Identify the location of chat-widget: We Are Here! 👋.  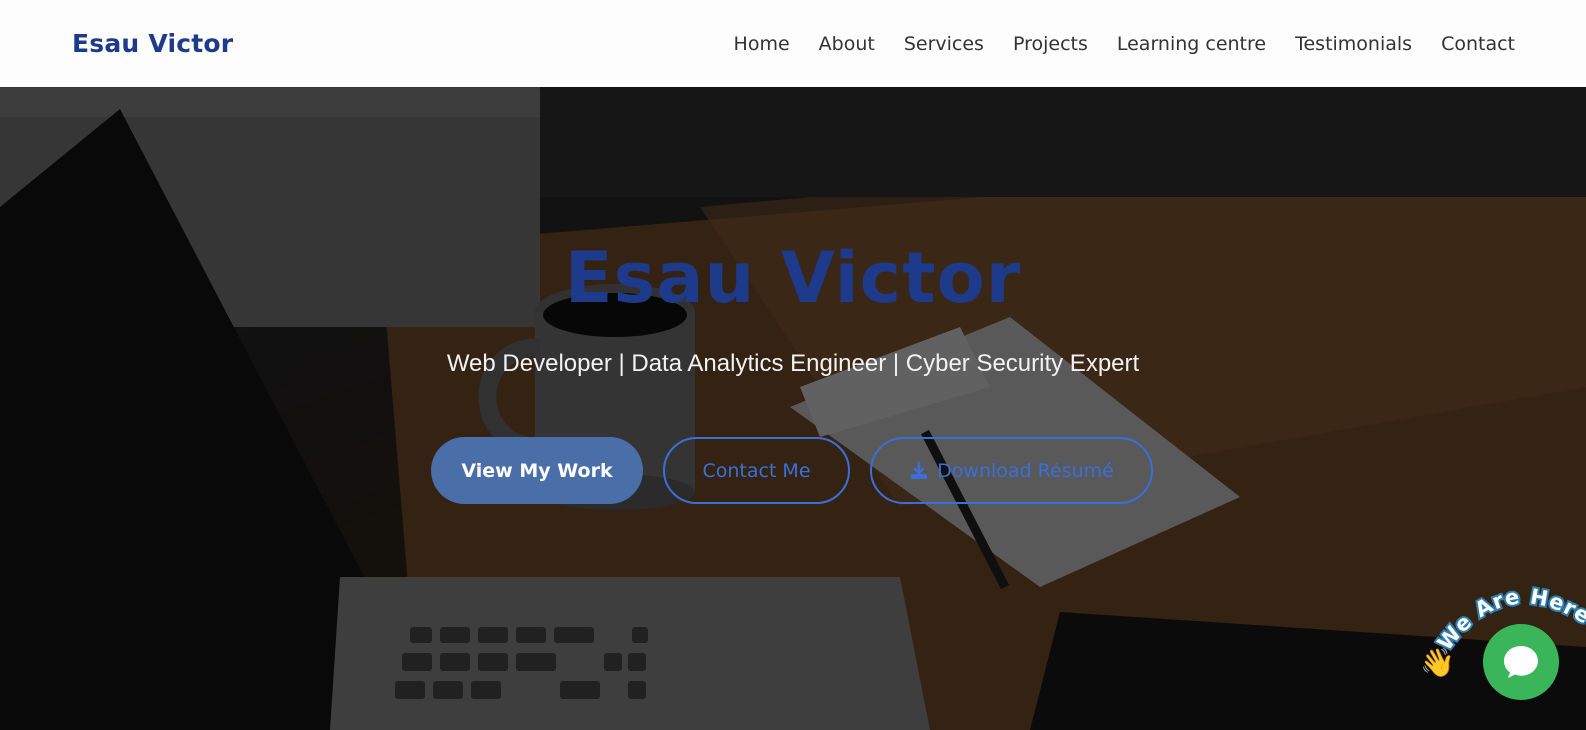
(1503, 655).